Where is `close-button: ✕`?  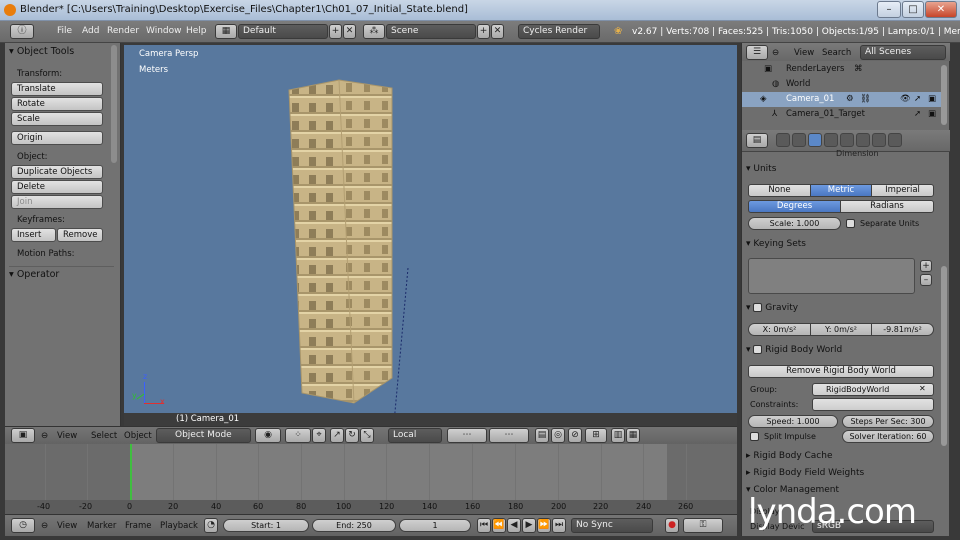
close-button: ✕ is located at coordinates (941, 9).